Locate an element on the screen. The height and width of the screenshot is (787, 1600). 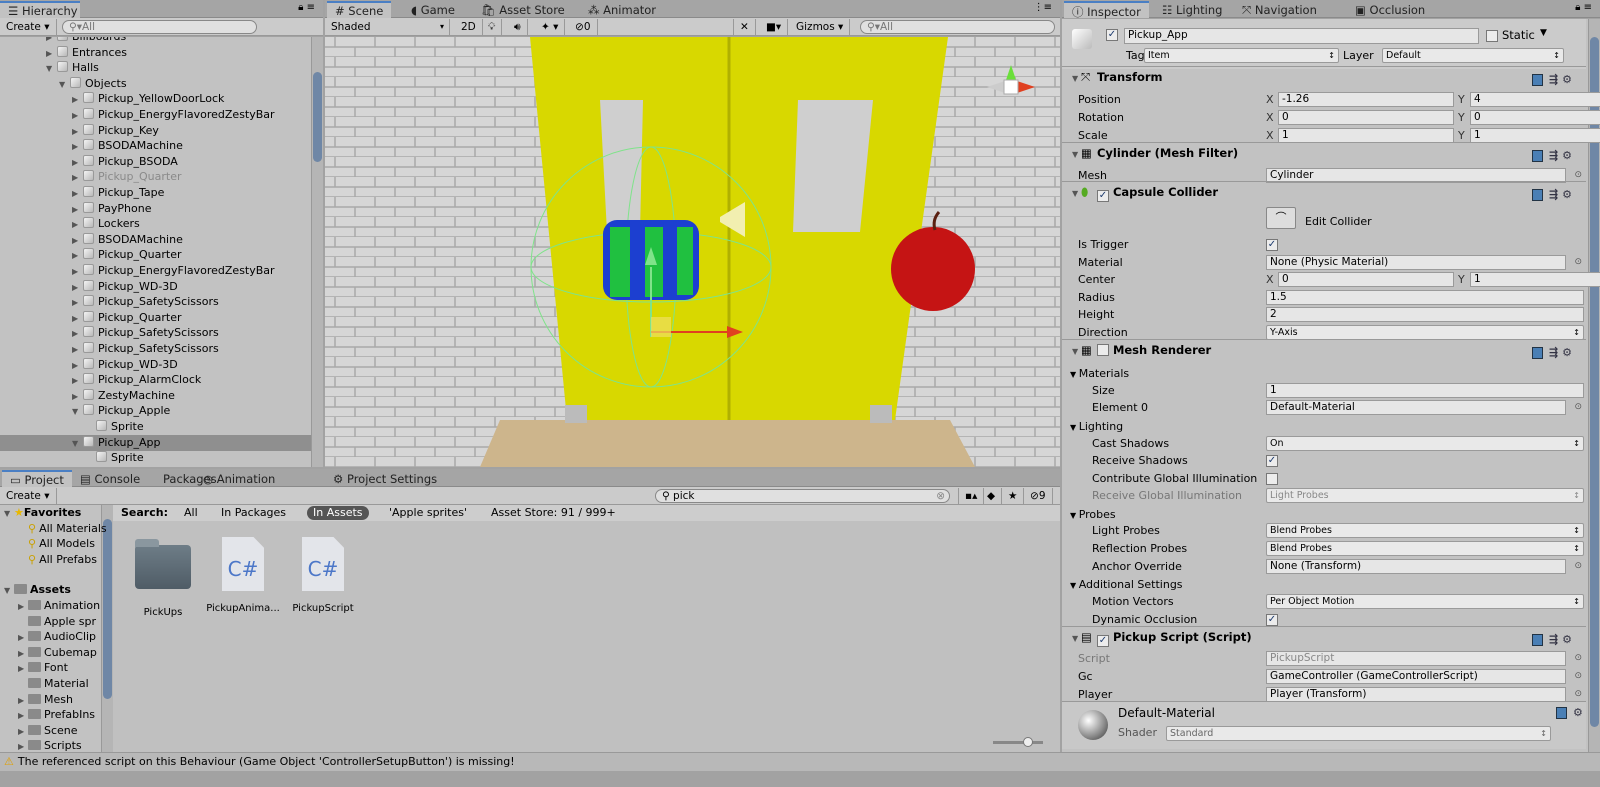
hierarchy-item: ▶ Pickup_EnergyFlavoredZestyBar is located at coordinates (155, 271).